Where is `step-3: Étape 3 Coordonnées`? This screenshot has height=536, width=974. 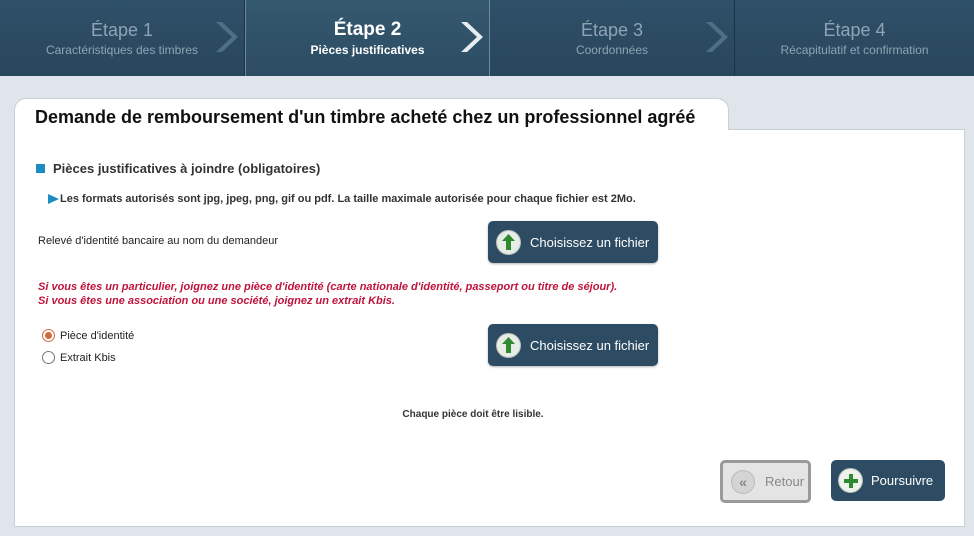
step-3: Étape 3 Coordonnées is located at coordinates (612, 38).